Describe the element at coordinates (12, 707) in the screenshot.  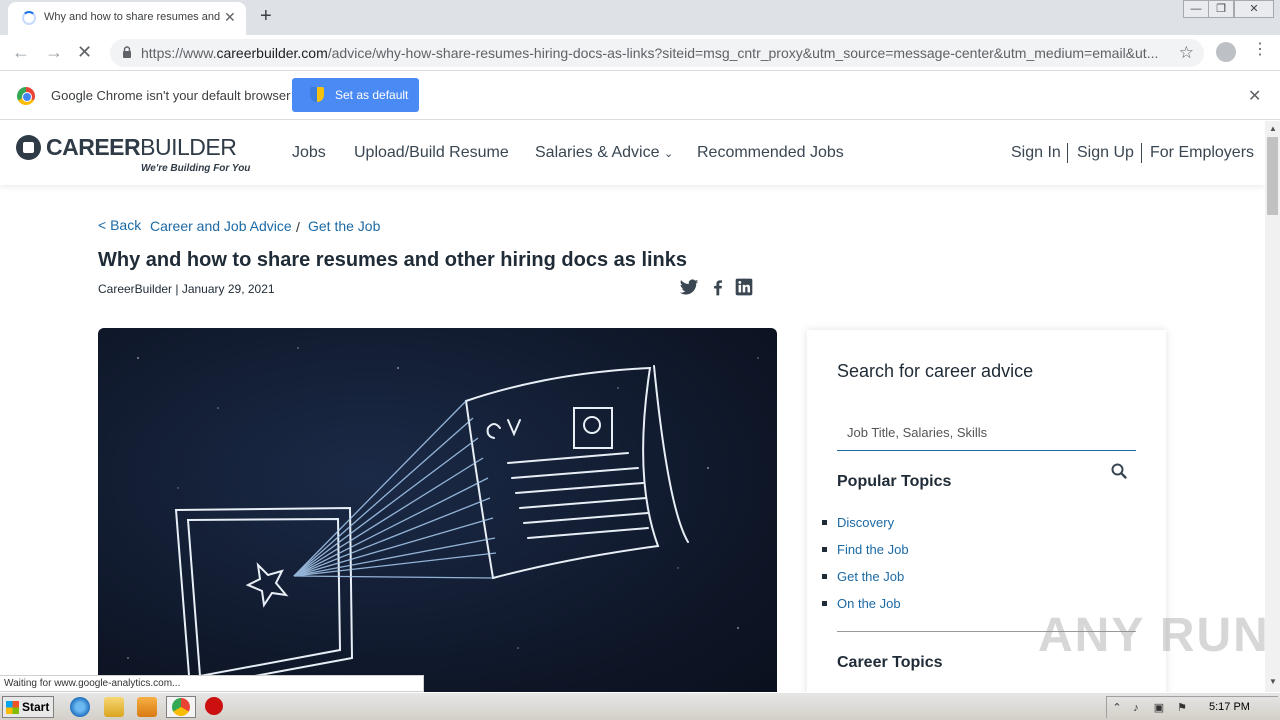
I see `windows-logo-icon` at that location.